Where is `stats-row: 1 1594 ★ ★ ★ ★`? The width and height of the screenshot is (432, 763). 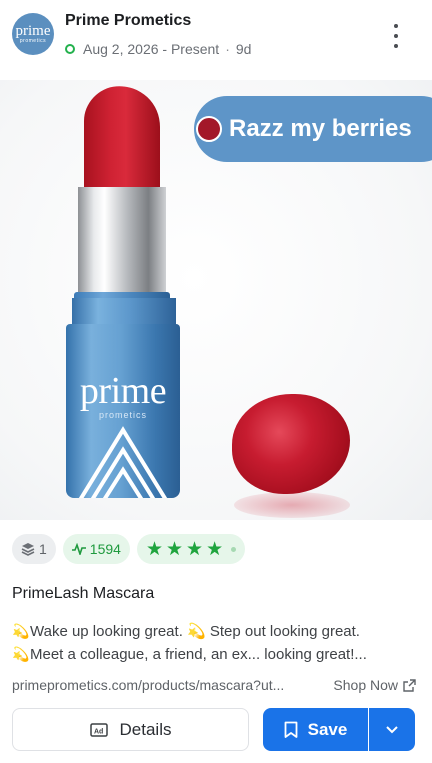
stats-row: 1 1594 ★ ★ ★ ★ is located at coordinates (132, 549).